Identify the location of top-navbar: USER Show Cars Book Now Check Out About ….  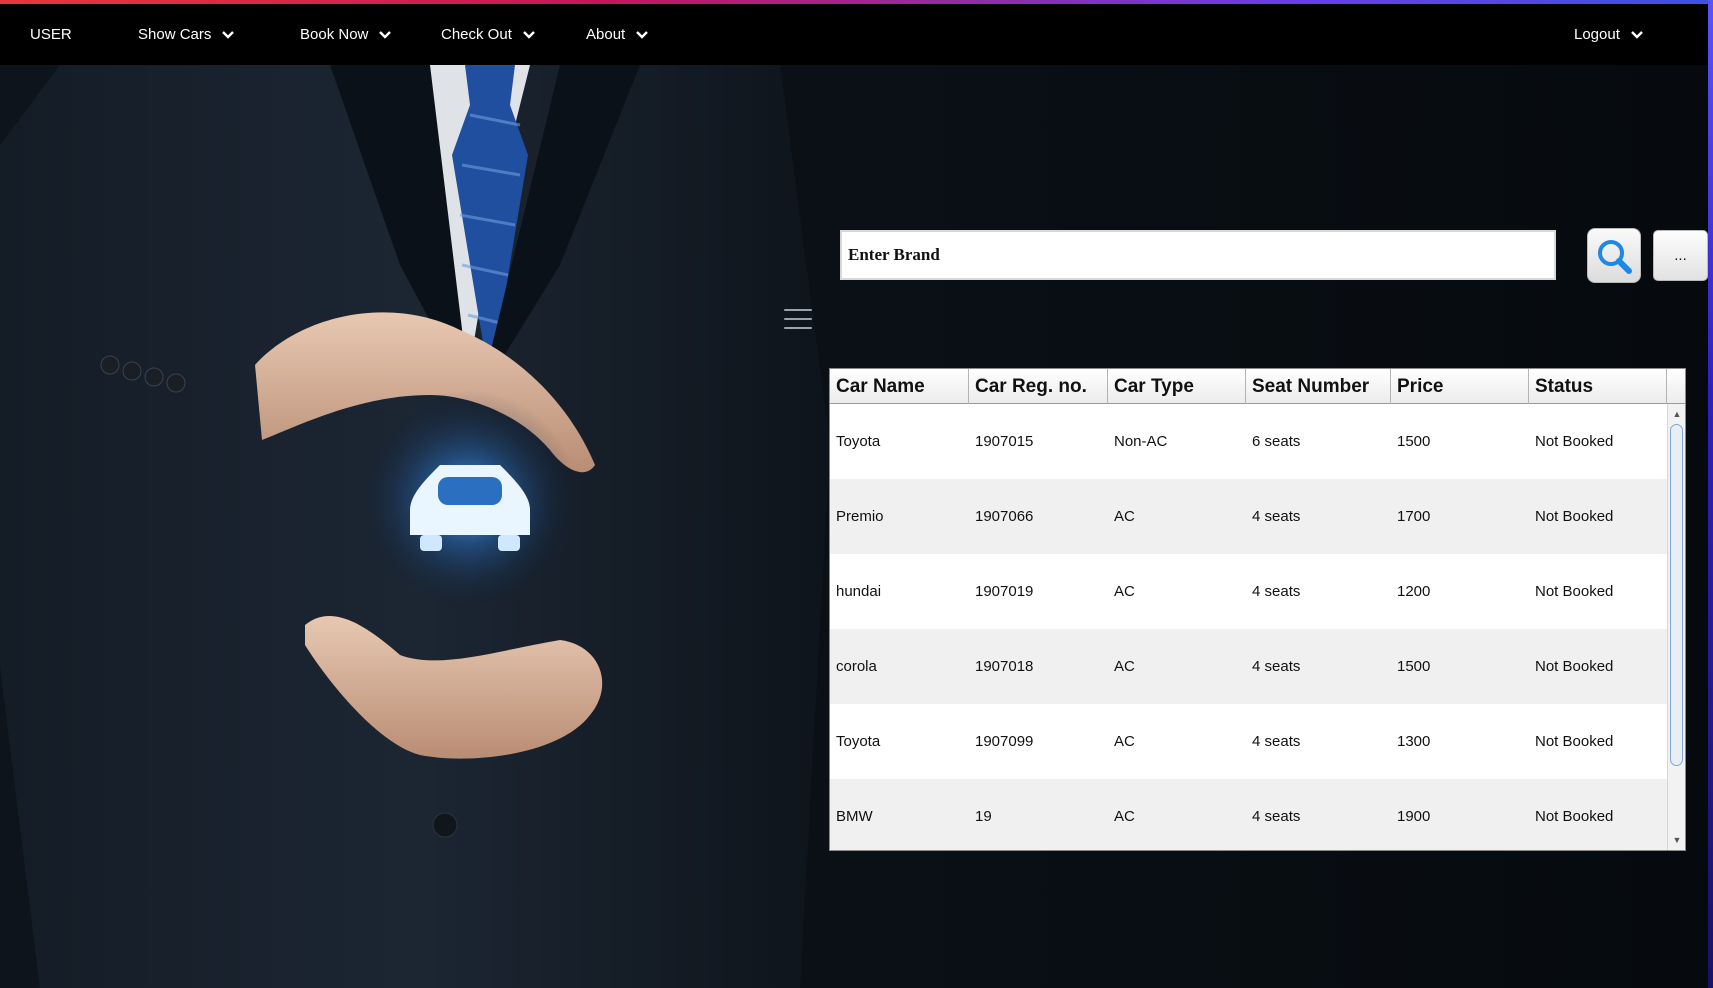
(854, 34).